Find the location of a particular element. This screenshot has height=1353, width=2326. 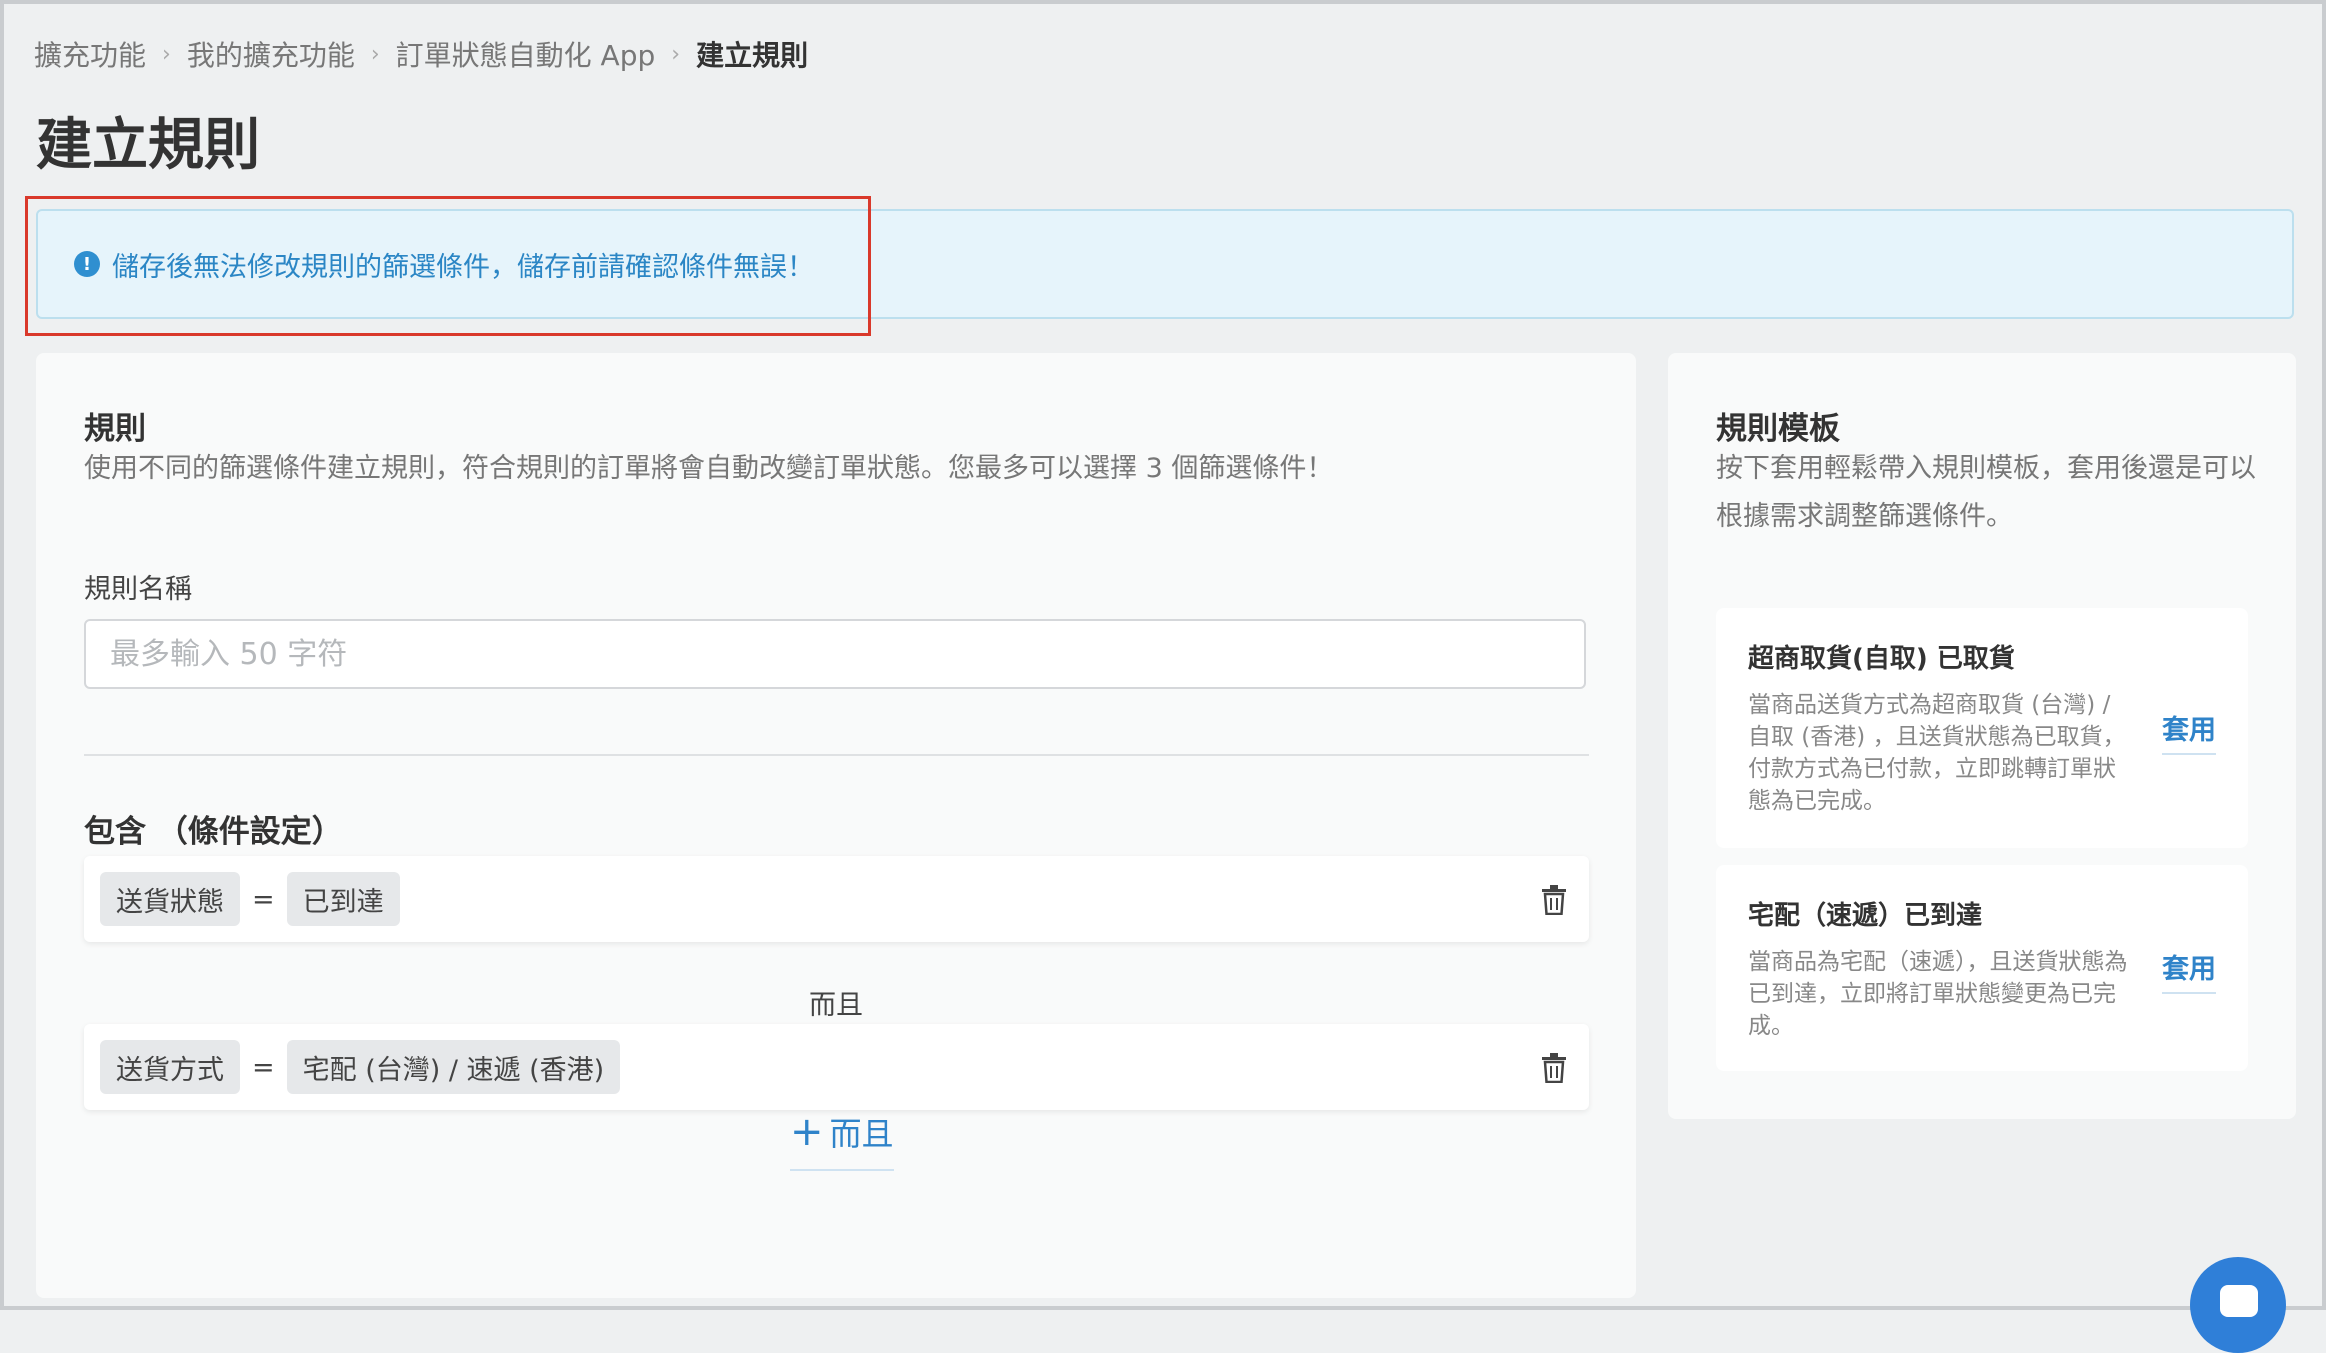

condition-row: 送貨方式 = 宅配 (台灣) / 速遞 (香港) is located at coordinates (836, 1067).